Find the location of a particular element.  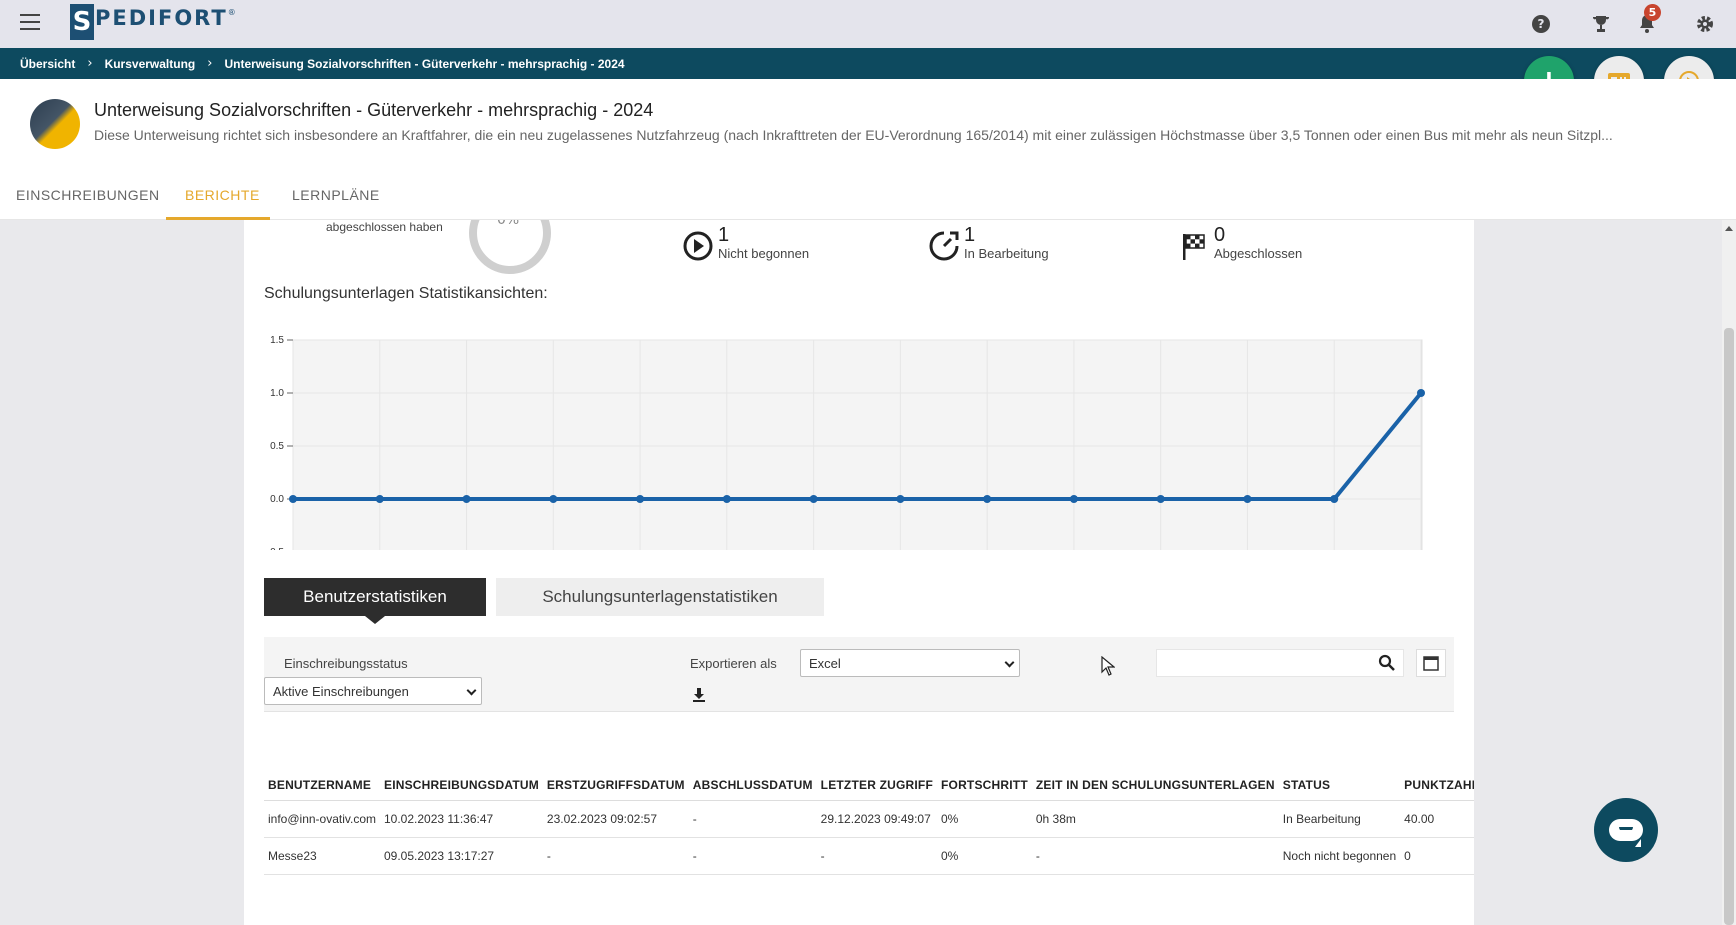

export-label: Exportieren als is located at coordinates (733, 663).